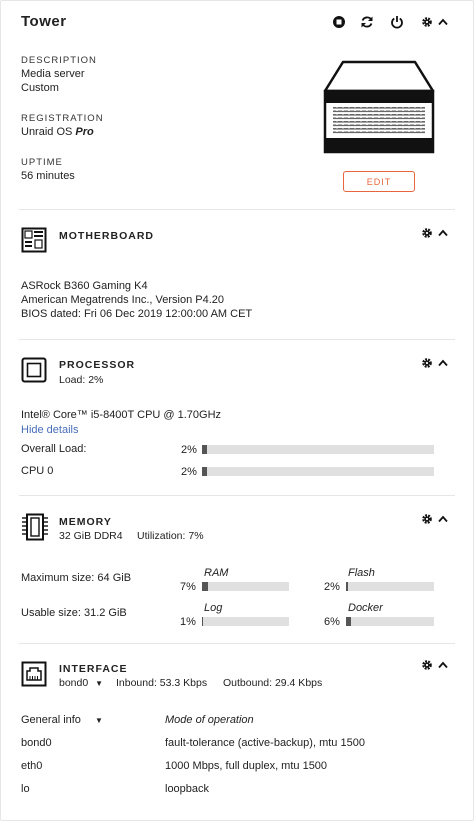 The width and height of the screenshot is (474, 821). I want to click on overall-load-bar, so click(318, 449).